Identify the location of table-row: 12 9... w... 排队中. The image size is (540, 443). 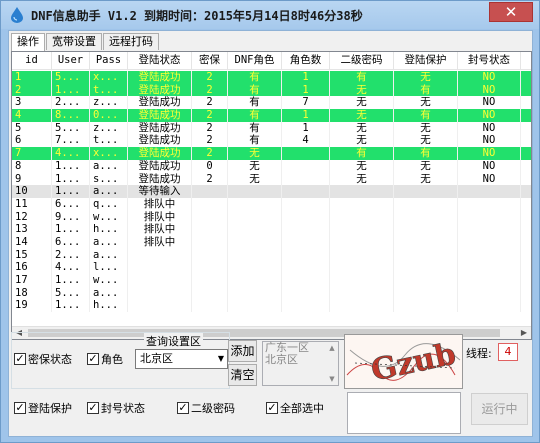
(271, 217).